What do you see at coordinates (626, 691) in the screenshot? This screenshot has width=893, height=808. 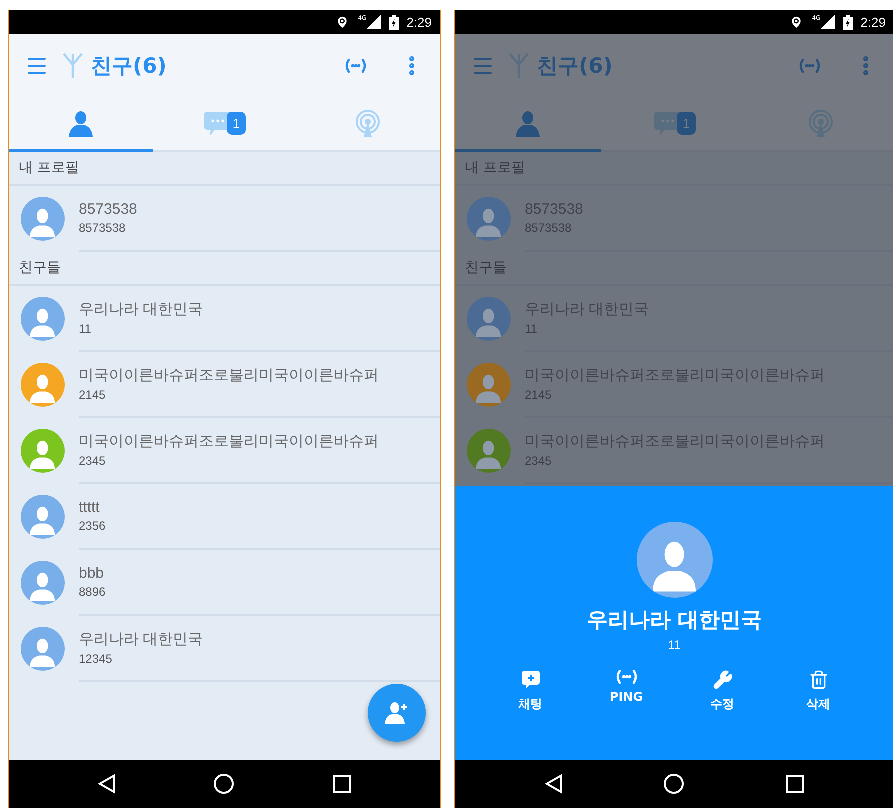 I see `sheet-action-button: PING` at bounding box center [626, 691].